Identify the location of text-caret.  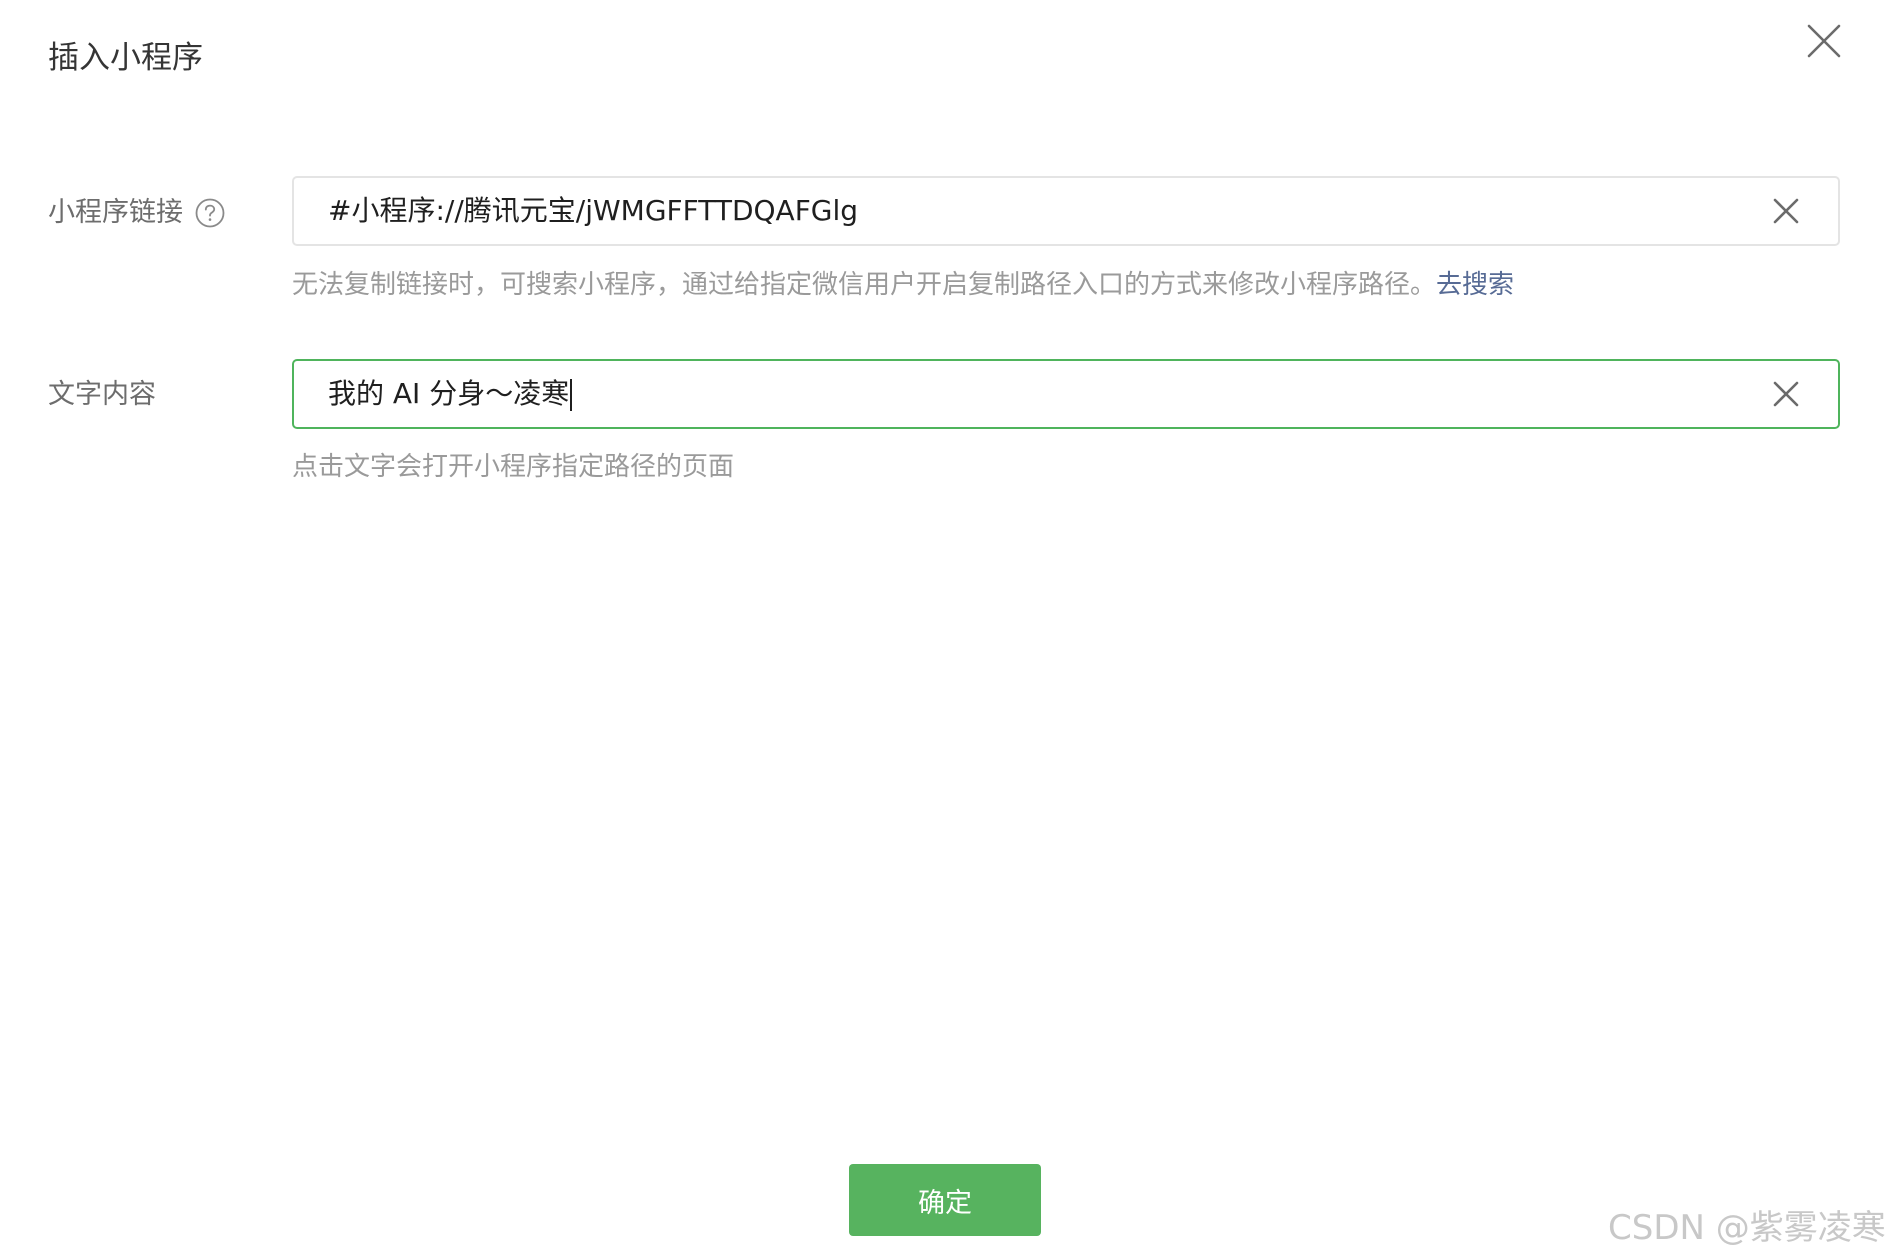
(571, 395).